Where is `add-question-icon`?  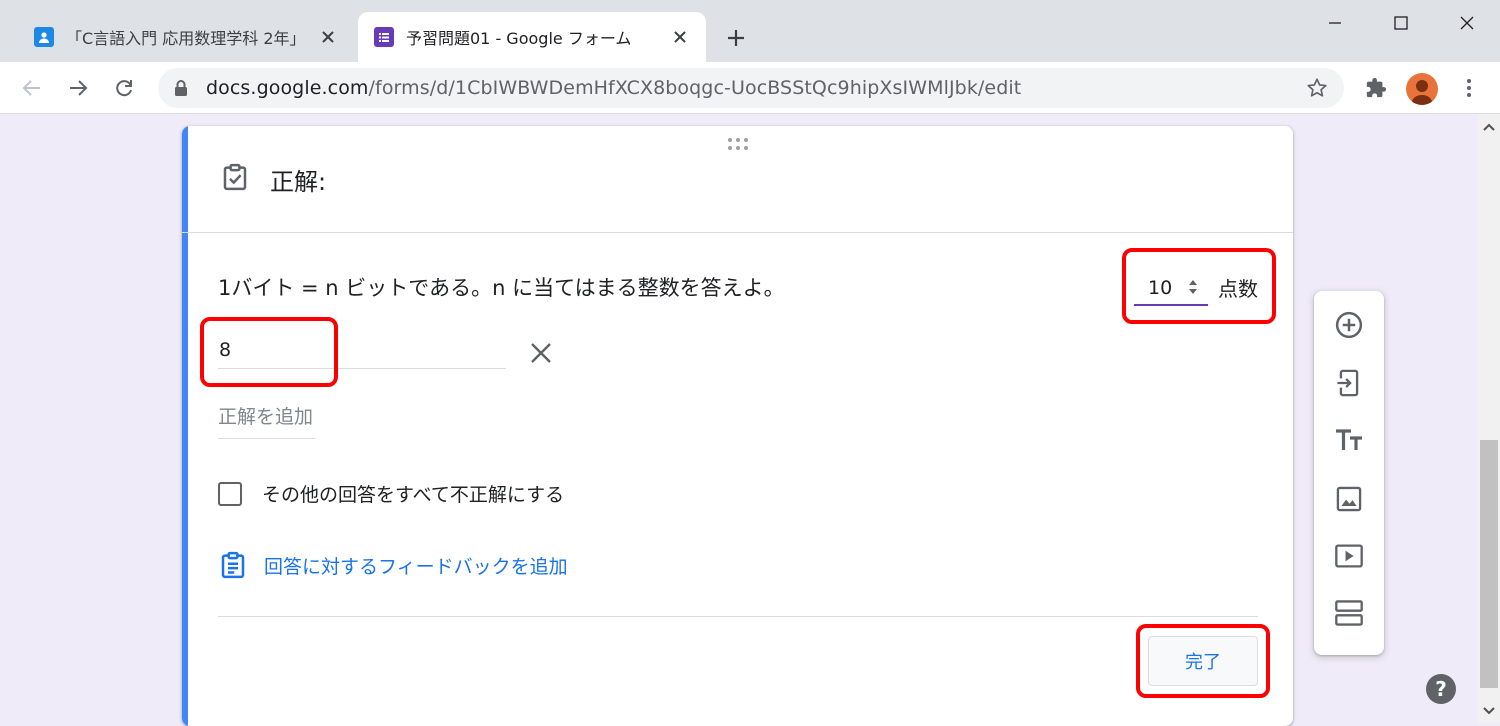 add-question-icon is located at coordinates (1349, 325).